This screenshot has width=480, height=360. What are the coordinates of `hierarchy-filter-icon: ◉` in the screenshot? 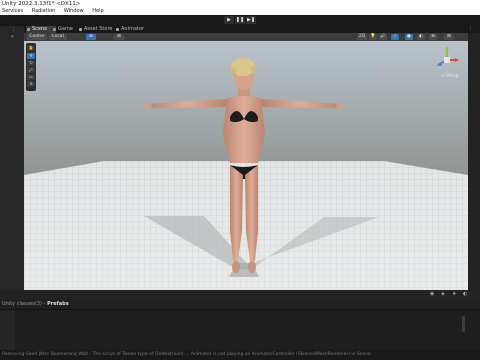 It's located at (432, 294).